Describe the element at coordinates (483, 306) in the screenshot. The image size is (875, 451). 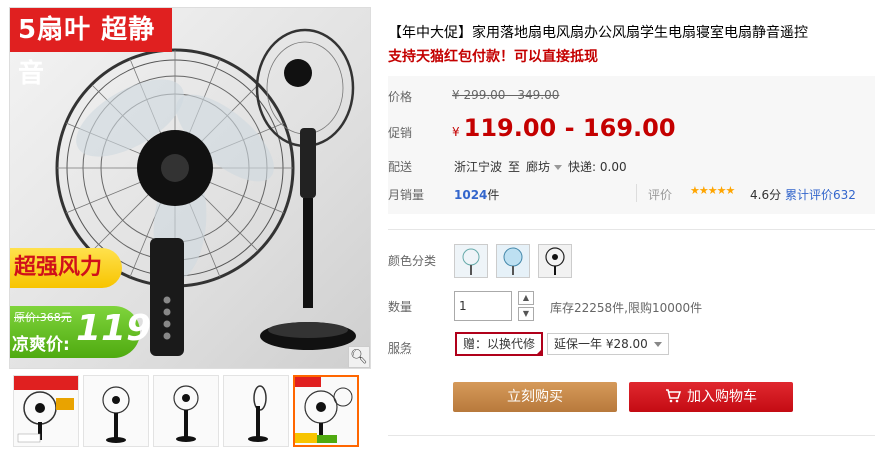
I see `quantity-input: 1` at that location.